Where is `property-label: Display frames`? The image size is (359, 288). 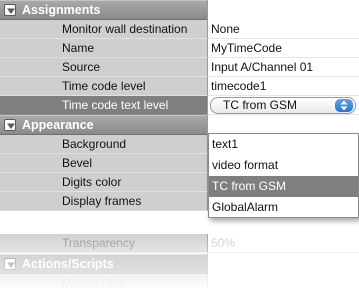
property-label: Display frames is located at coordinates (103, 201).